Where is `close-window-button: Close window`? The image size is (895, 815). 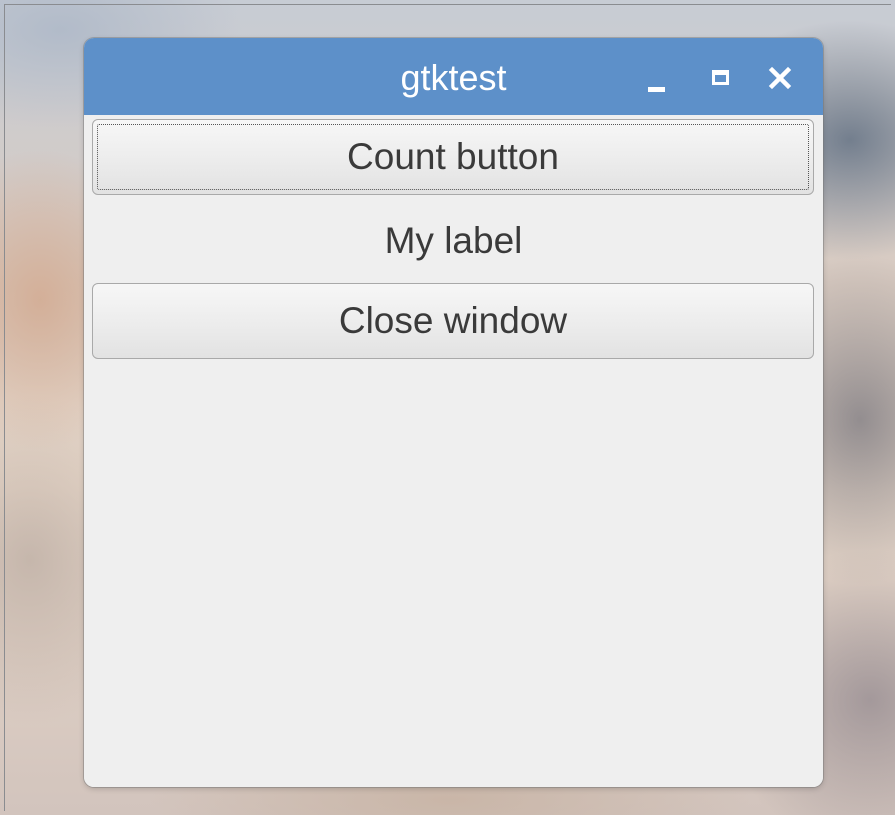 close-window-button: Close window is located at coordinates (453, 321).